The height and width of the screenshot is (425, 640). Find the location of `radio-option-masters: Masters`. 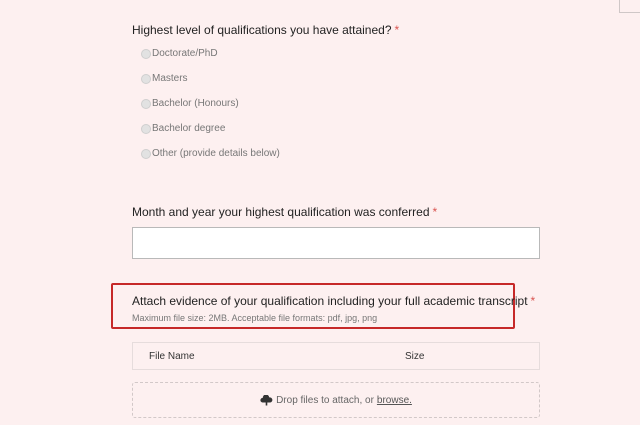

radio-option-masters: Masters is located at coordinates (164, 78).